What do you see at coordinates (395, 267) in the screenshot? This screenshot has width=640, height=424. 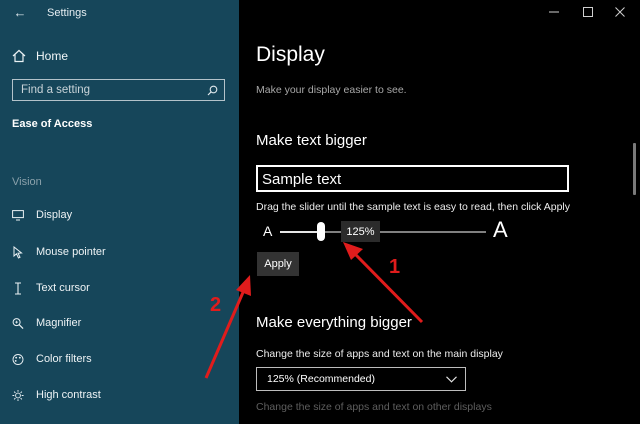 I see `annotation-label-1: 1` at bounding box center [395, 267].